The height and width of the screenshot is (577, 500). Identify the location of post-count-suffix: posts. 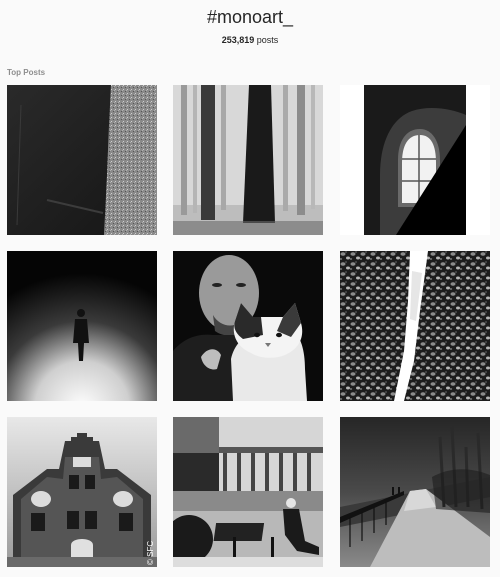
(267, 40).